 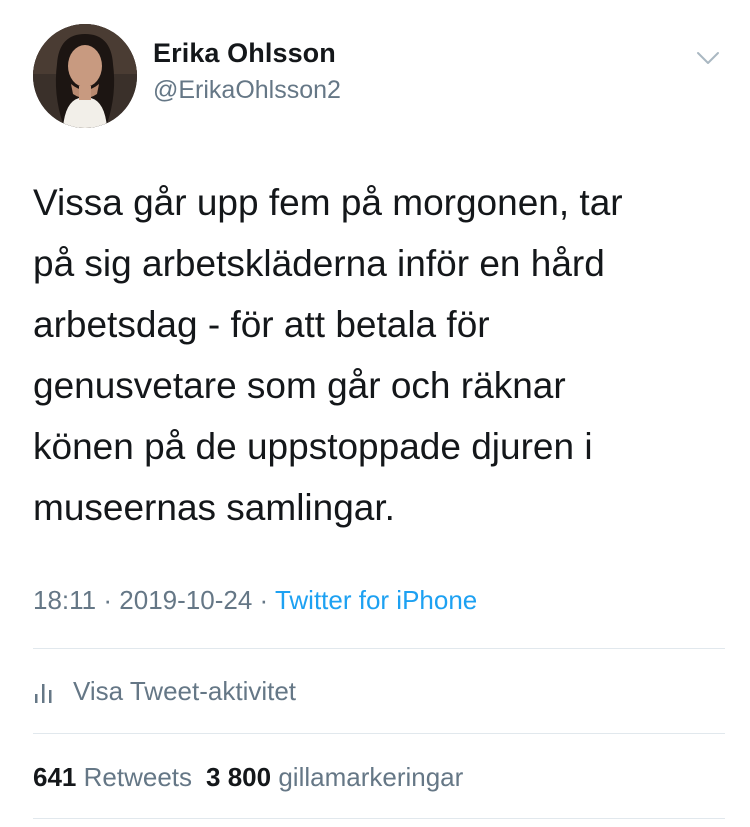 I want to click on tweet-meta: 18:11 · 2019-10-24 · Twitter for iPhone, so click(x=255, y=600).